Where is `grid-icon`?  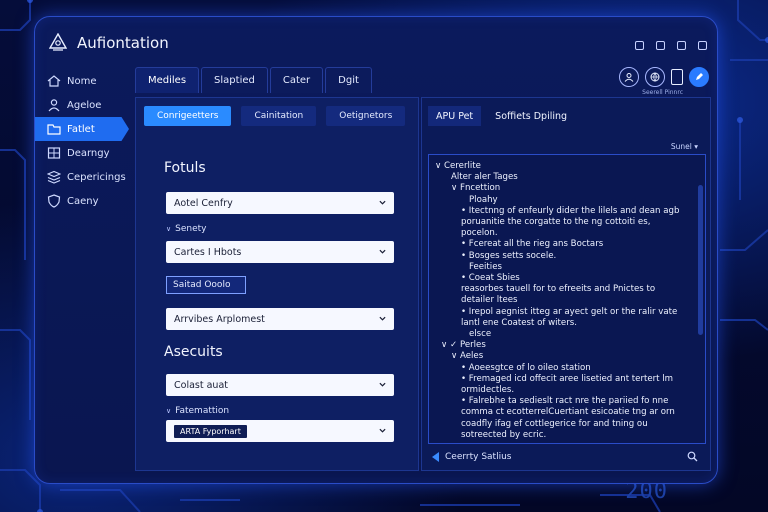
grid-icon is located at coordinates (54, 153).